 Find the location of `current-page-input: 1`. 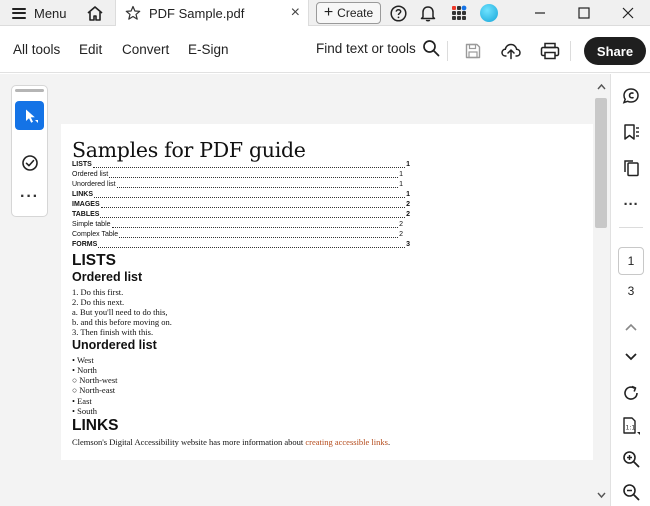

current-page-input: 1 is located at coordinates (631, 261).